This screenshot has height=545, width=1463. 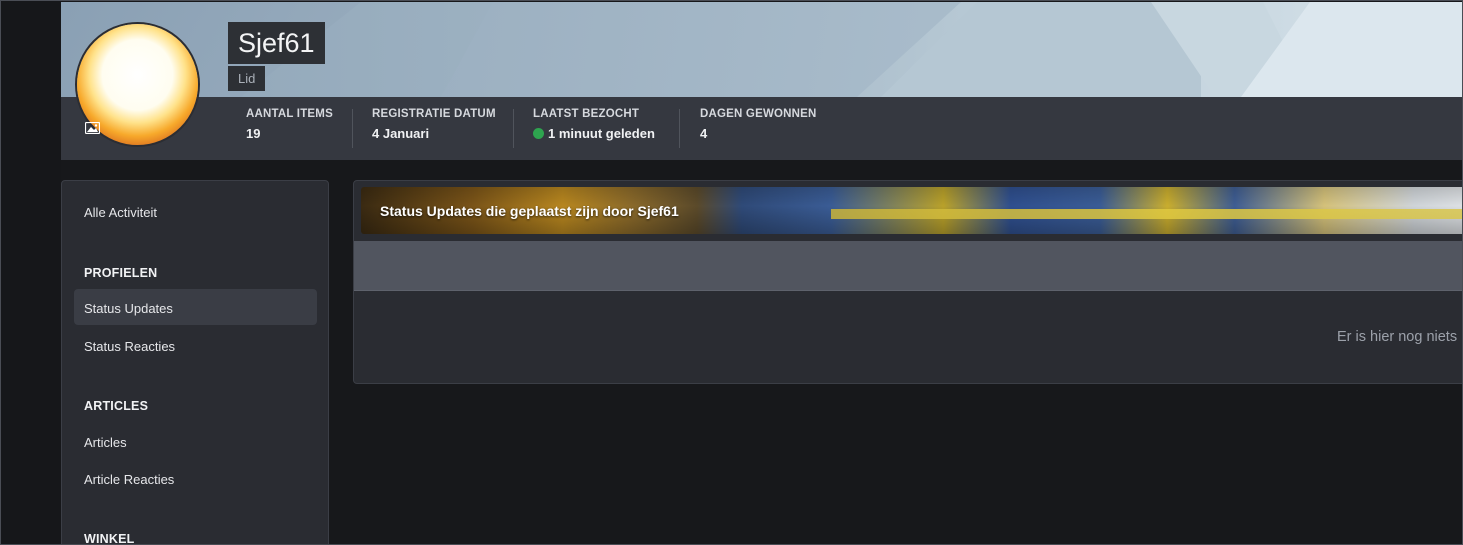 What do you see at coordinates (586, 114) in the screenshot?
I see `stat-label: LAATST BEZOCHT` at bounding box center [586, 114].